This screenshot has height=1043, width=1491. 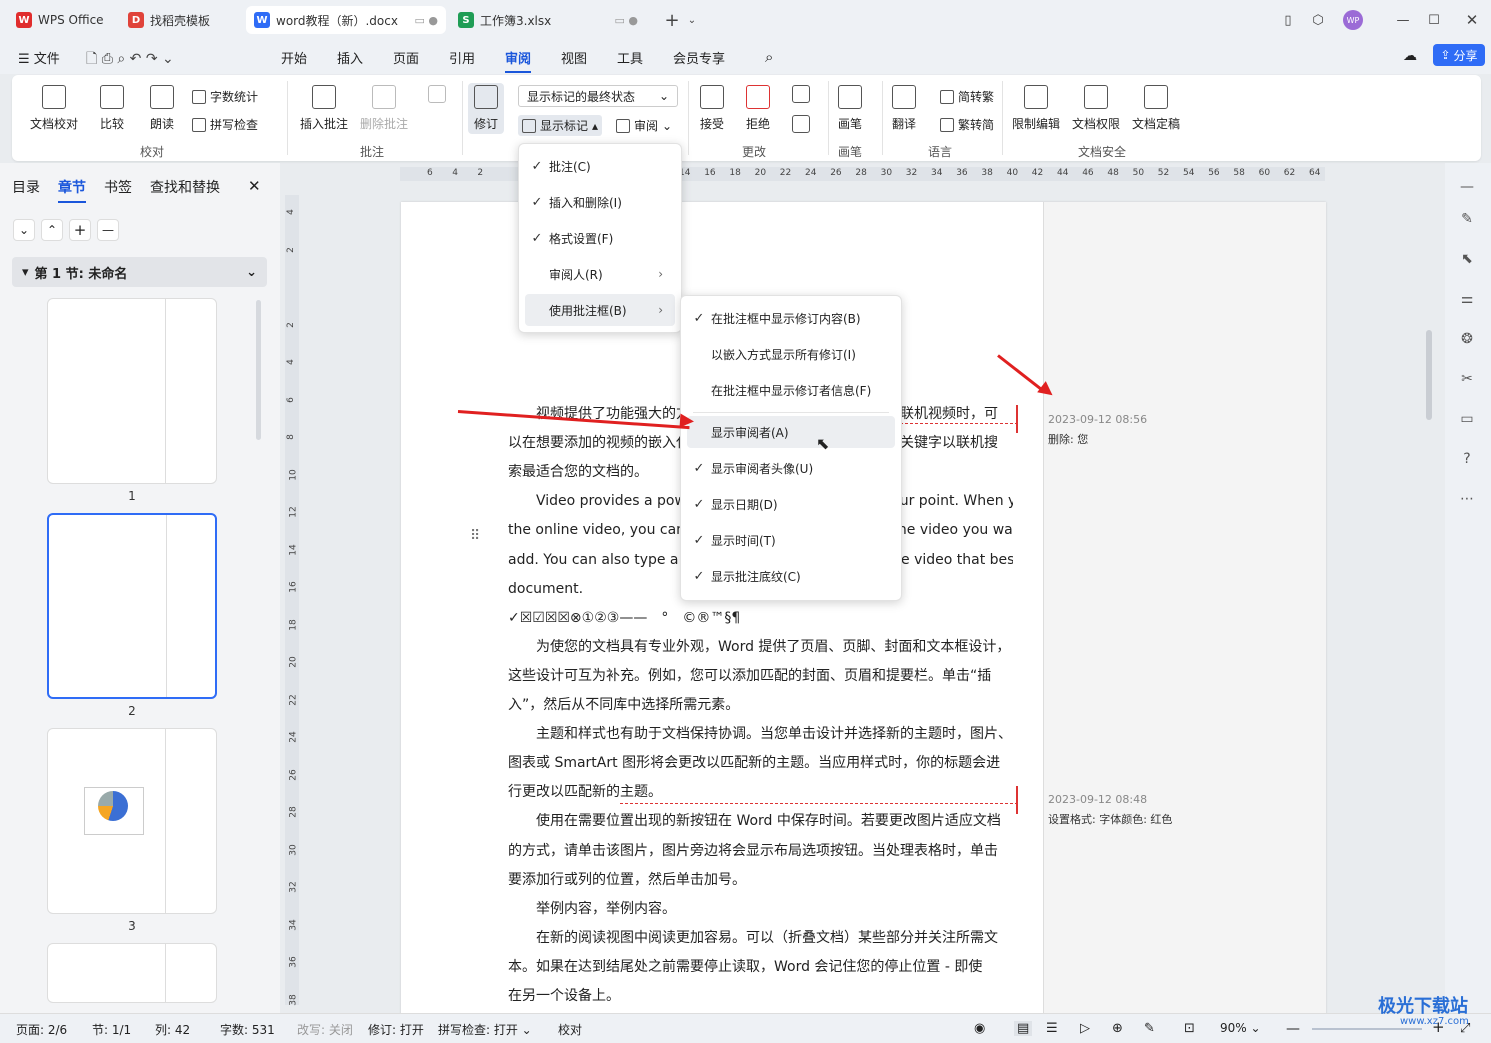 What do you see at coordinates (967, 96) in the screenshot?
I see `simp-to-trad-button: 简转繁` at bounding box center [967, 96].